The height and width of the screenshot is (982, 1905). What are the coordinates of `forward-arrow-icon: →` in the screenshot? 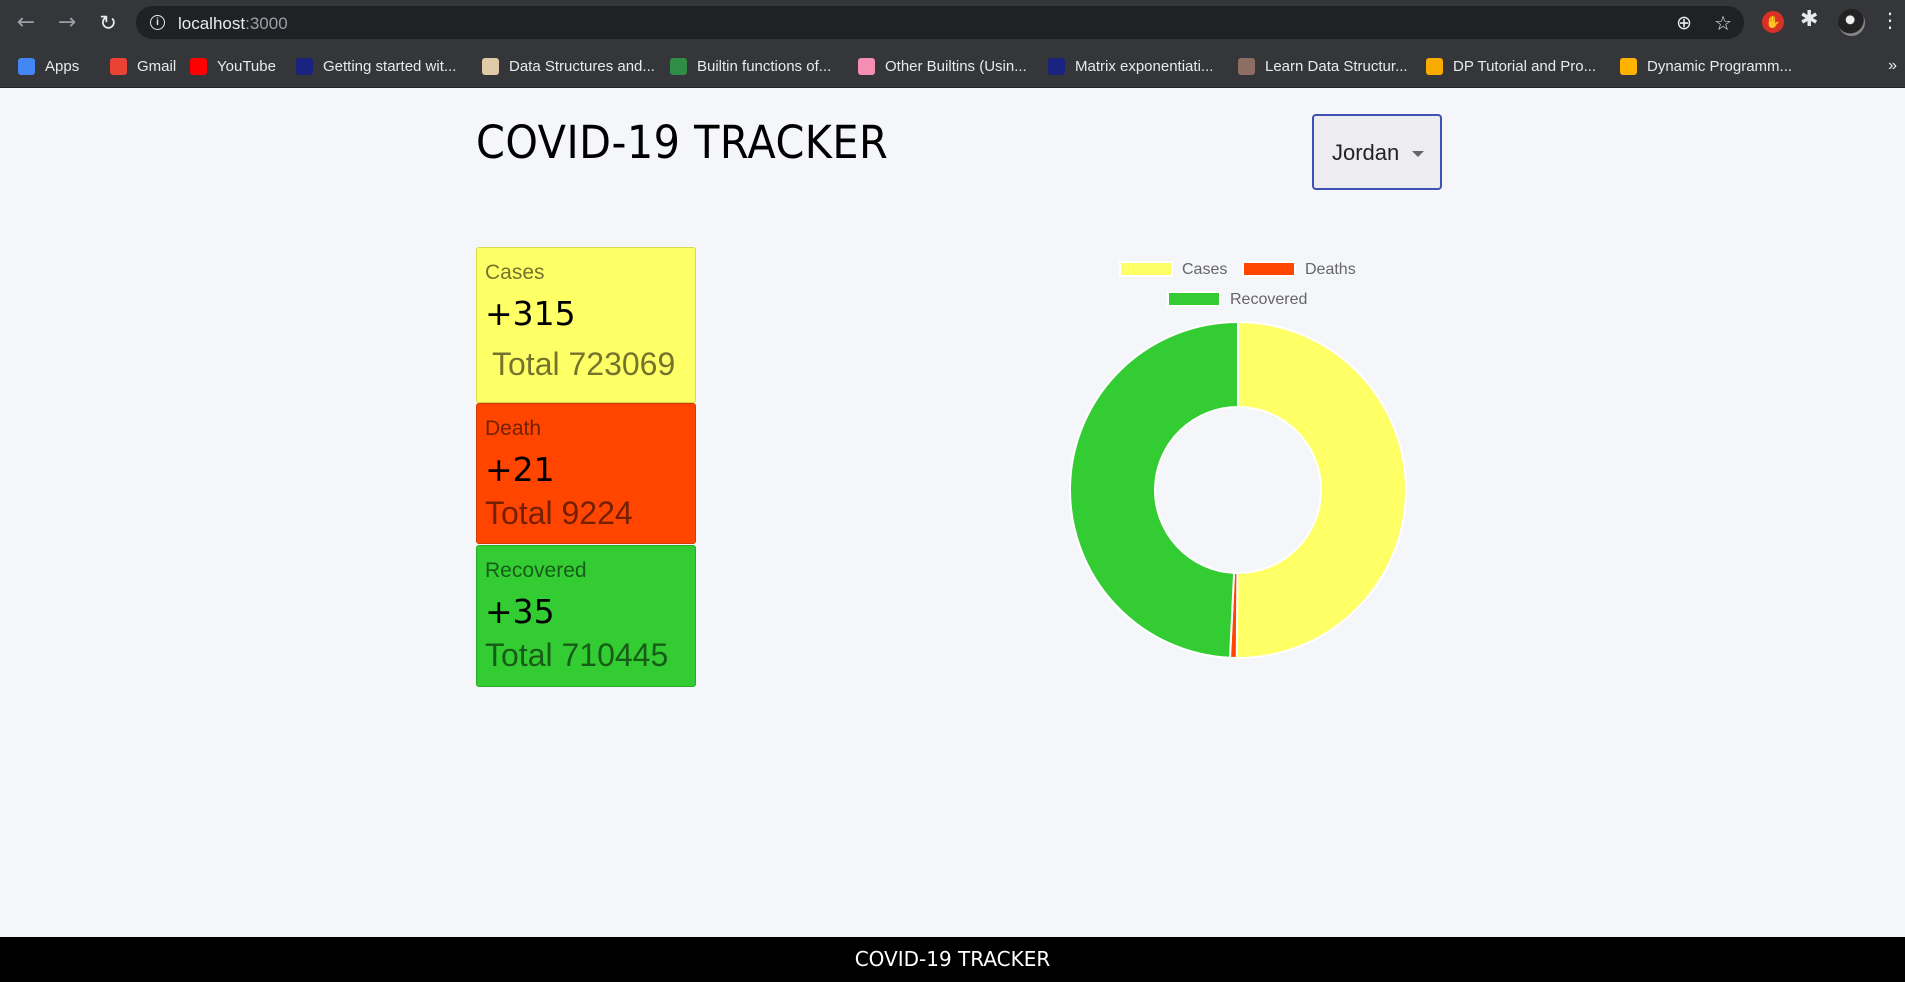 It's located at (67, 23).